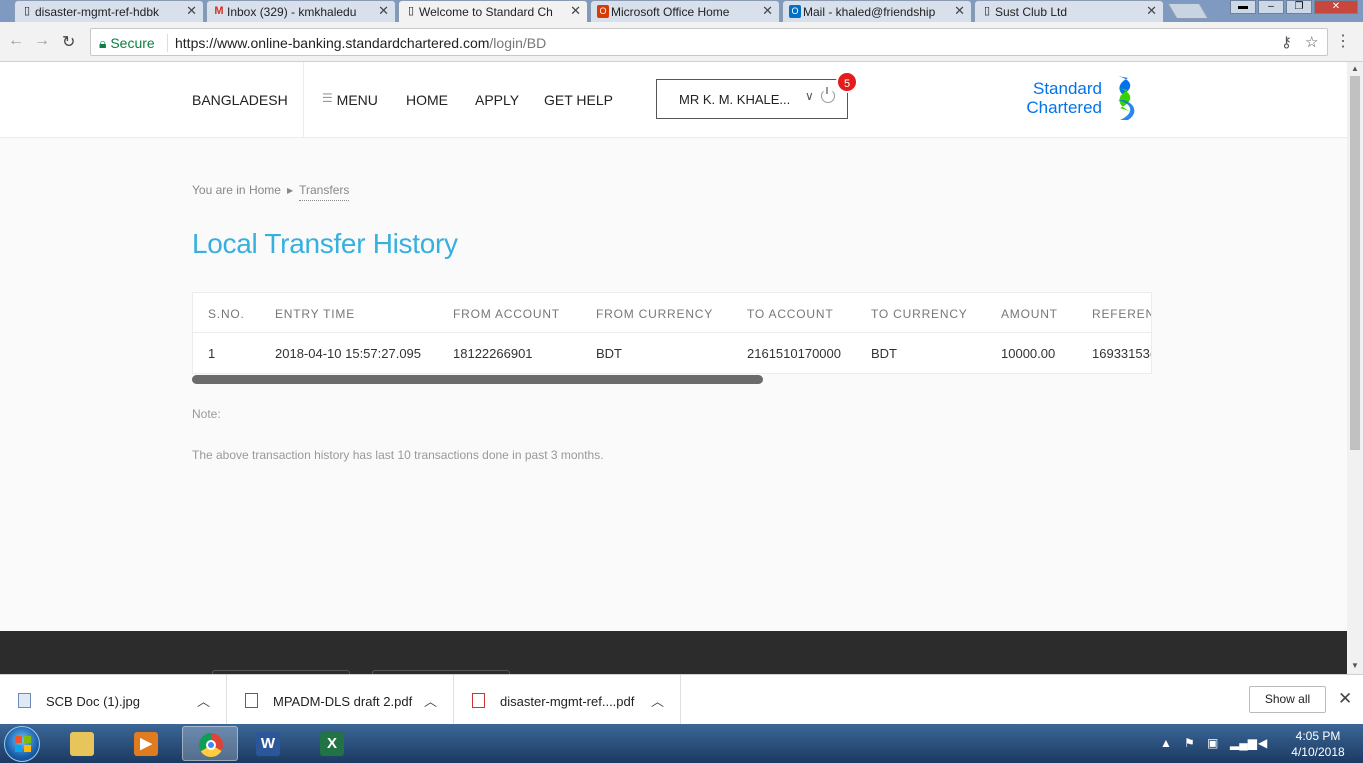 This screenshot has height=763, width=1363. Describe the element at coordinates (327, 98) in the screenshot. I see `hamburger-icon: ☰` at that location.